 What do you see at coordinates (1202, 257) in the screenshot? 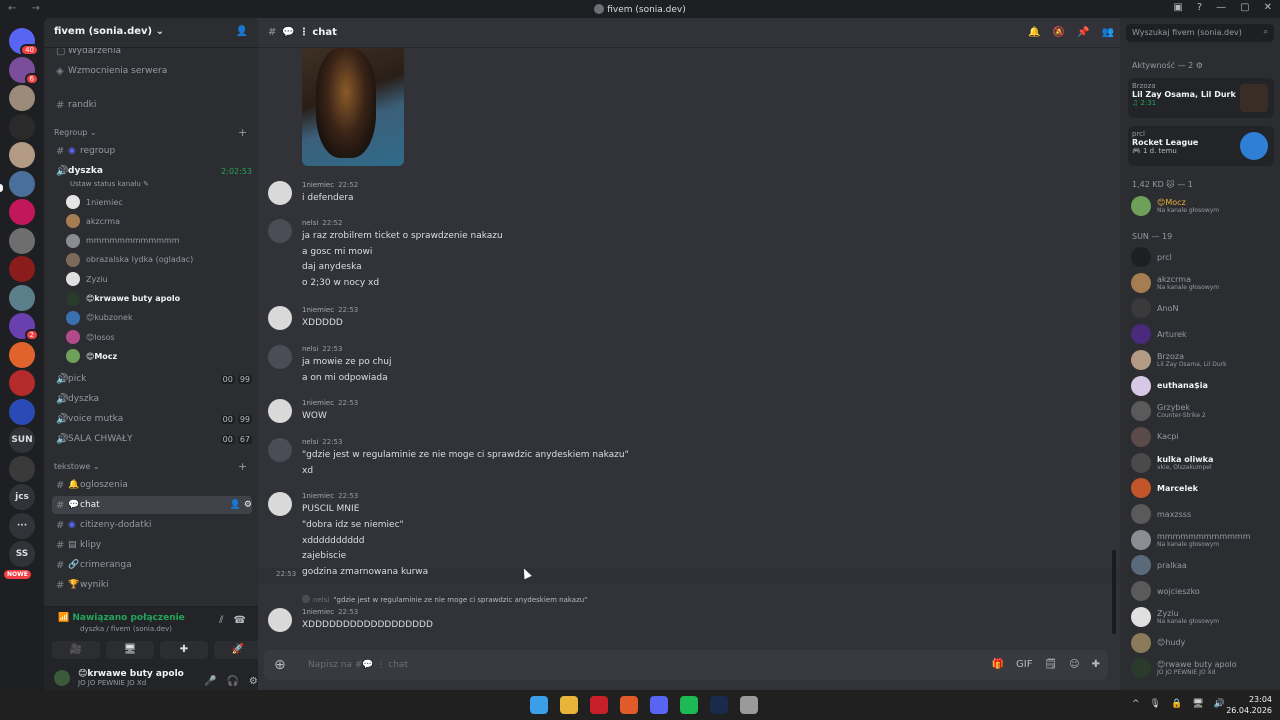
I see `member-item: prcl` at bounding box center [1202, 257].